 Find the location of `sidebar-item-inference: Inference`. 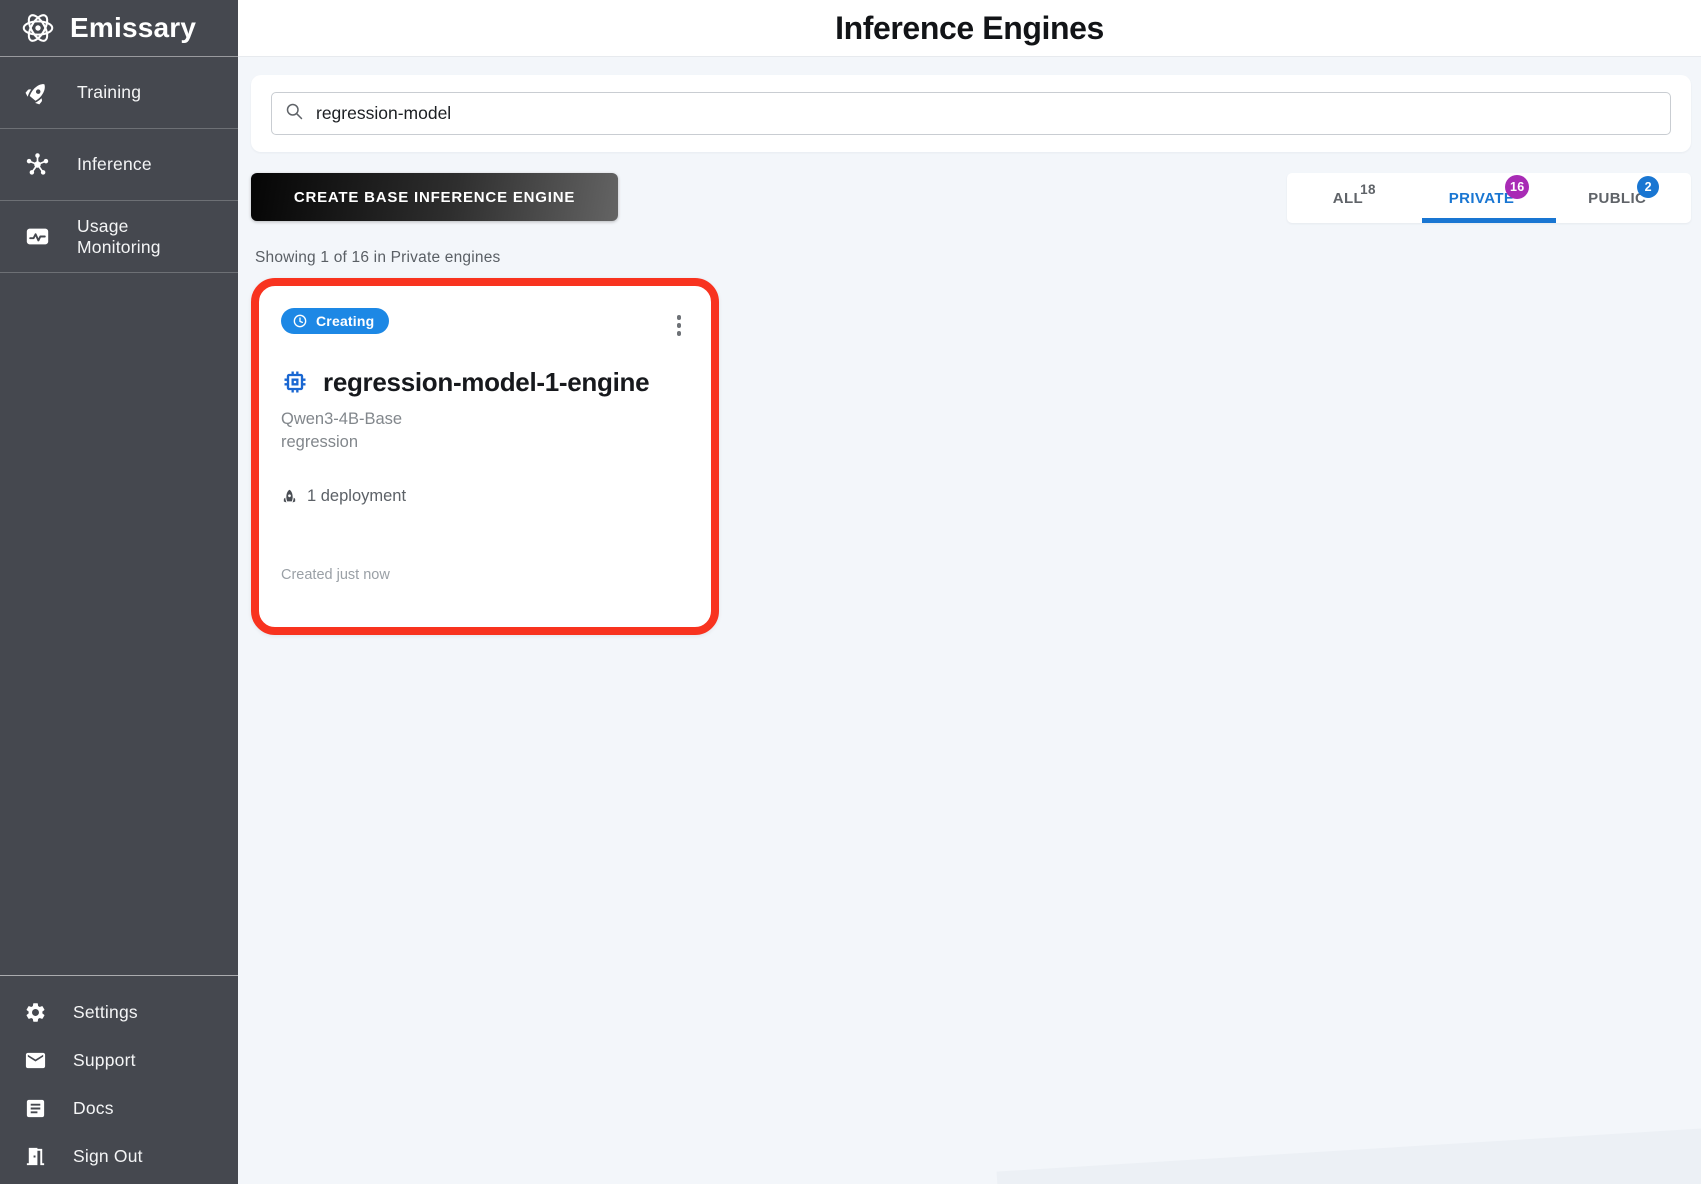

sidebar-item-inference: Inference is located at coordinates (119, 165).